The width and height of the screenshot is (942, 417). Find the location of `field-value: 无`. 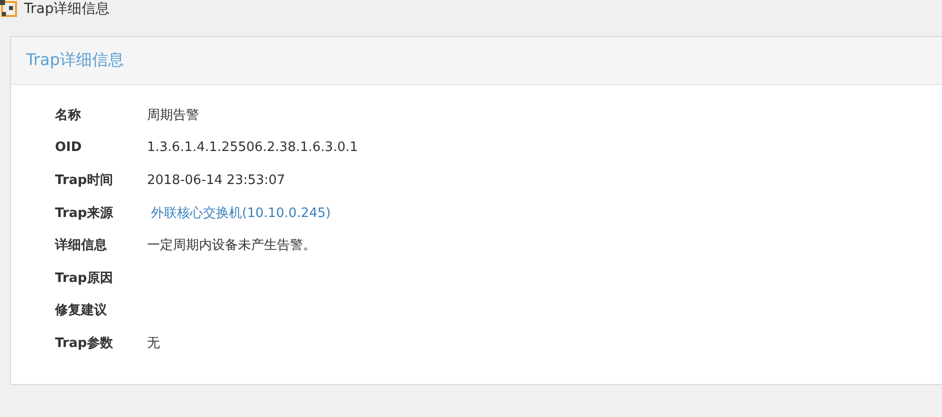

field-value: 无 is located at coordinates (153, 343).